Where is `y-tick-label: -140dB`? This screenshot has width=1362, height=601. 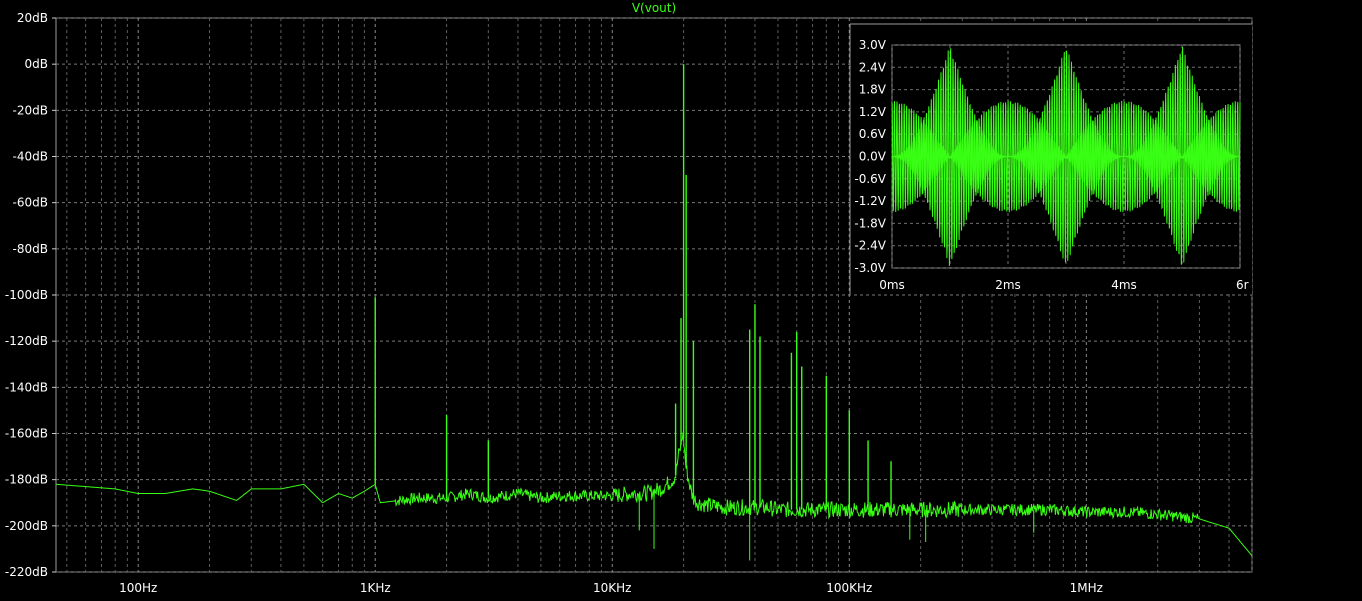 y-tick-label: -140dB is located at coordinates (26, 387).